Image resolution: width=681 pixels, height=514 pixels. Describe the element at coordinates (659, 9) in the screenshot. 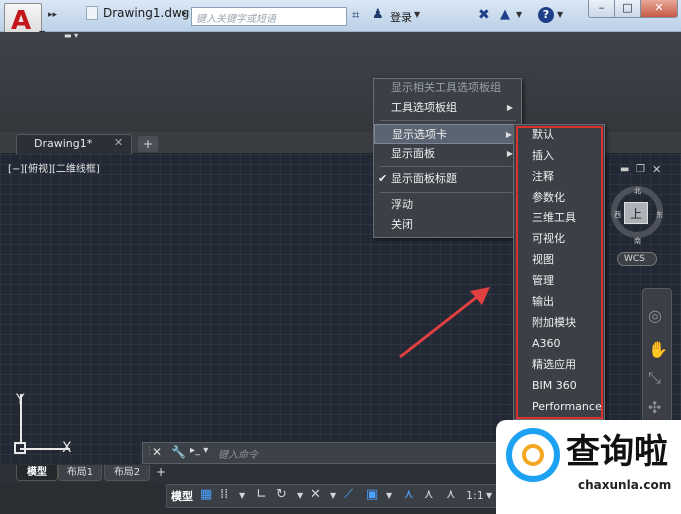

I see `close-window-button: ✕` at that location.